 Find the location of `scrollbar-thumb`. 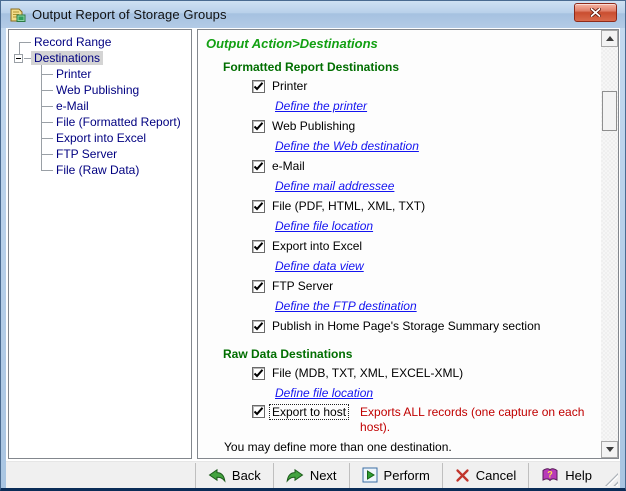

scrollbar-thumb is located at coordinates (609, 111).